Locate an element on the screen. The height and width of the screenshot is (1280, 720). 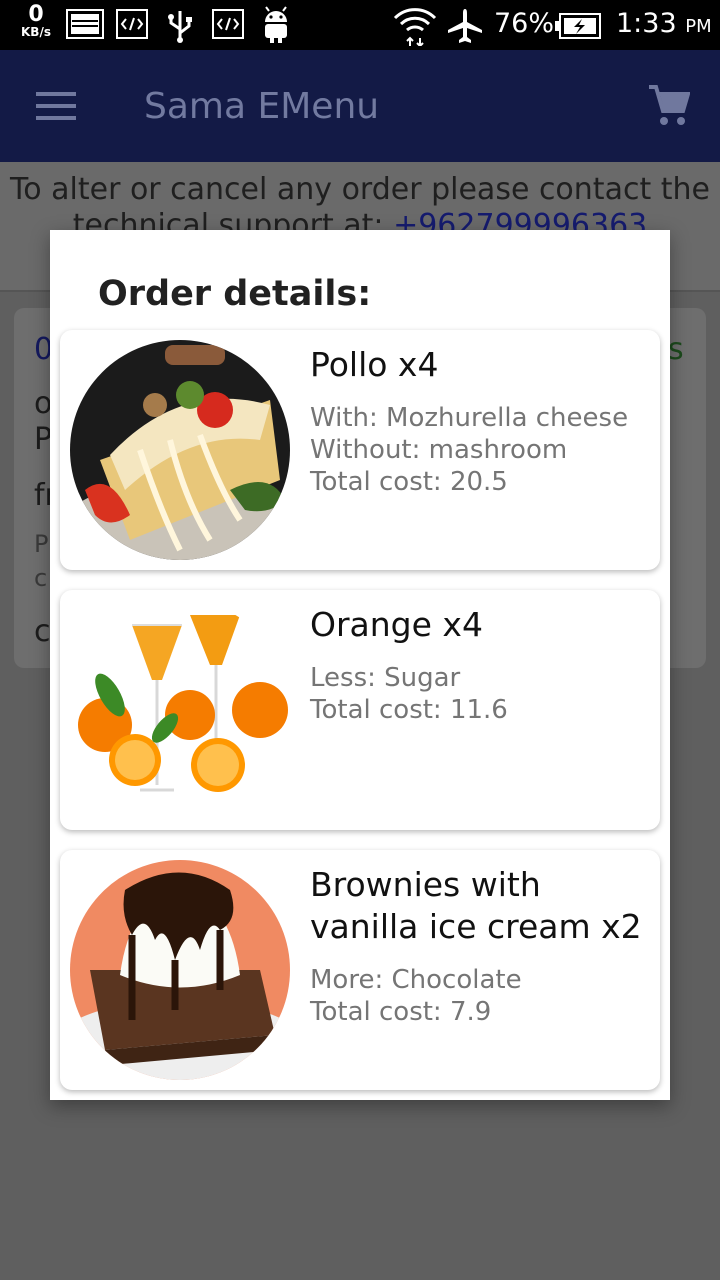
dialog-title: Order details: is located at coordinates (235, 294).